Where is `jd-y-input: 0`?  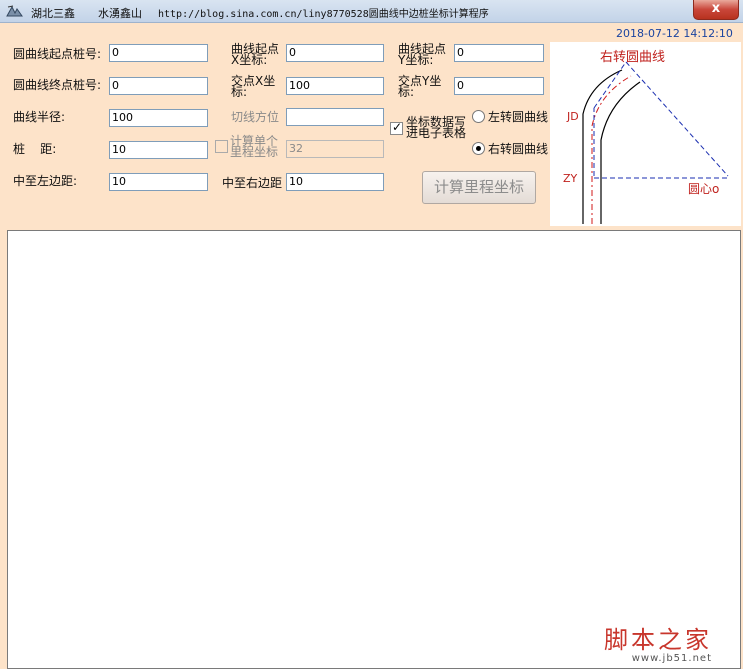
jd-y-input: 0 is located at coordinates (499, 86).